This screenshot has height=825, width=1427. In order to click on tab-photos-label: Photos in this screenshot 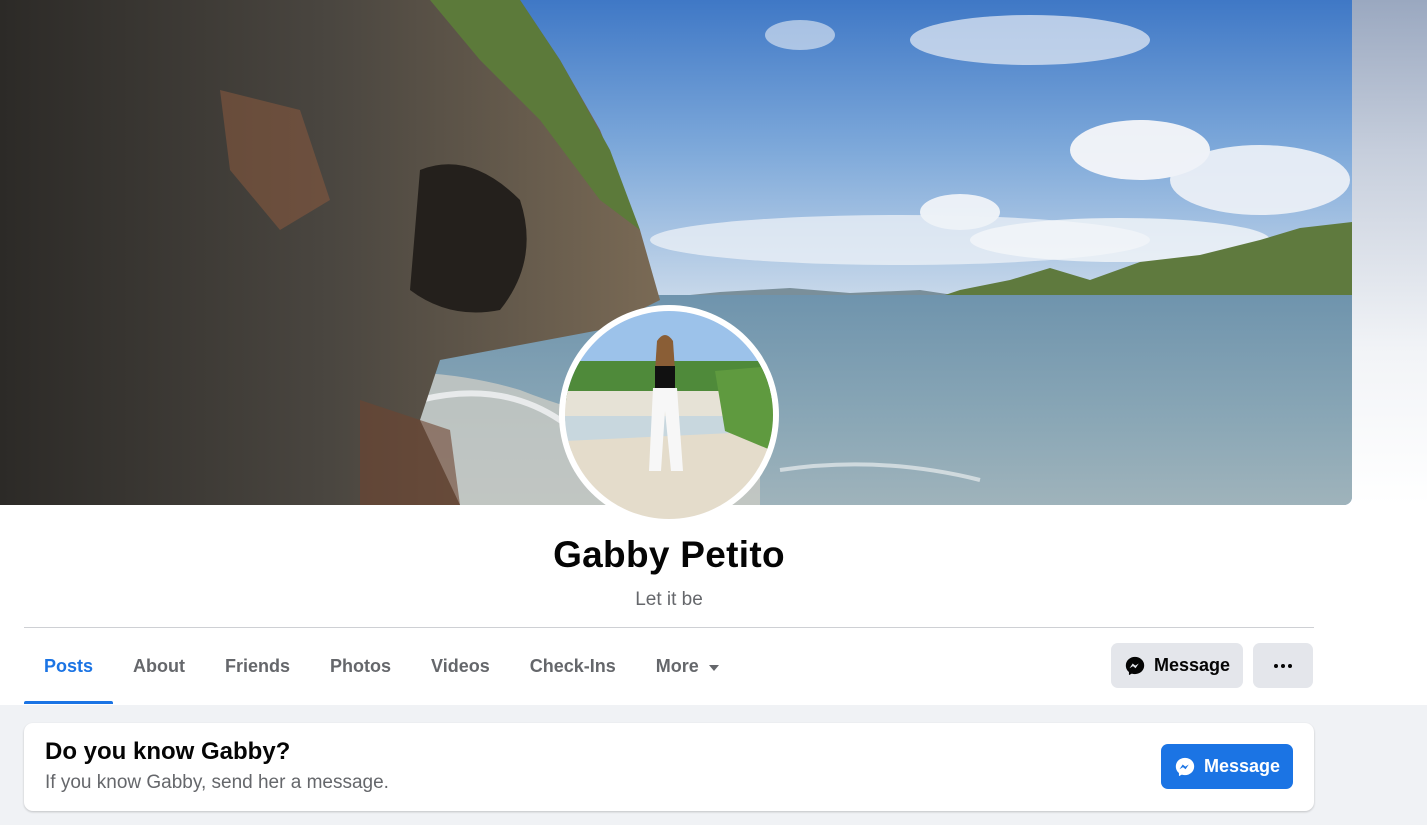, I will do `click(361, 665)`.